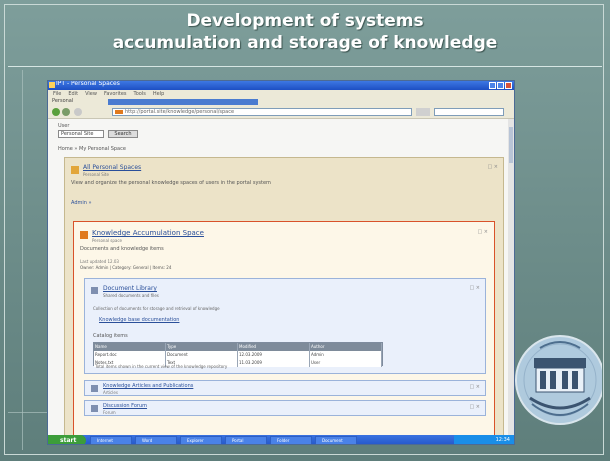 Image resolution: width=610 pixels, height=461 pixels. I want to click on browser-title: IPT - Personal Spaces, so click(88, 83).